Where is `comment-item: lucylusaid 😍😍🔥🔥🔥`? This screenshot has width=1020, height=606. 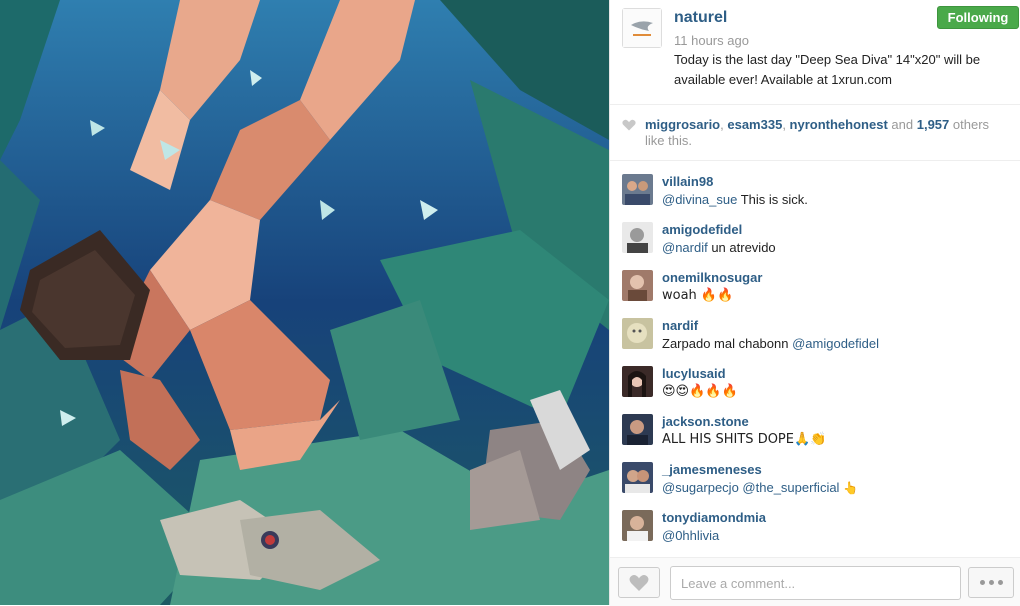 comment-item: lucylusaid 😍😍🔥🔥🔥 is located at coordinates (815, 387).